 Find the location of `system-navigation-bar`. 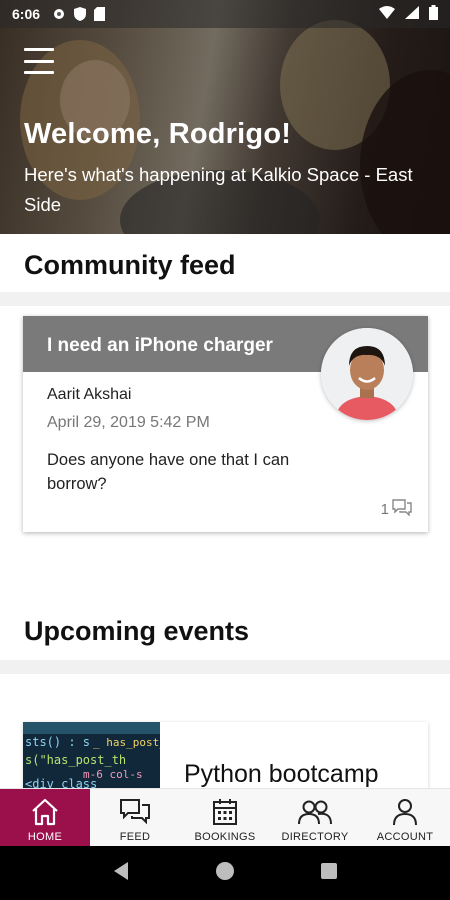

system-navigation-bar is located at coordinates (225, 873).